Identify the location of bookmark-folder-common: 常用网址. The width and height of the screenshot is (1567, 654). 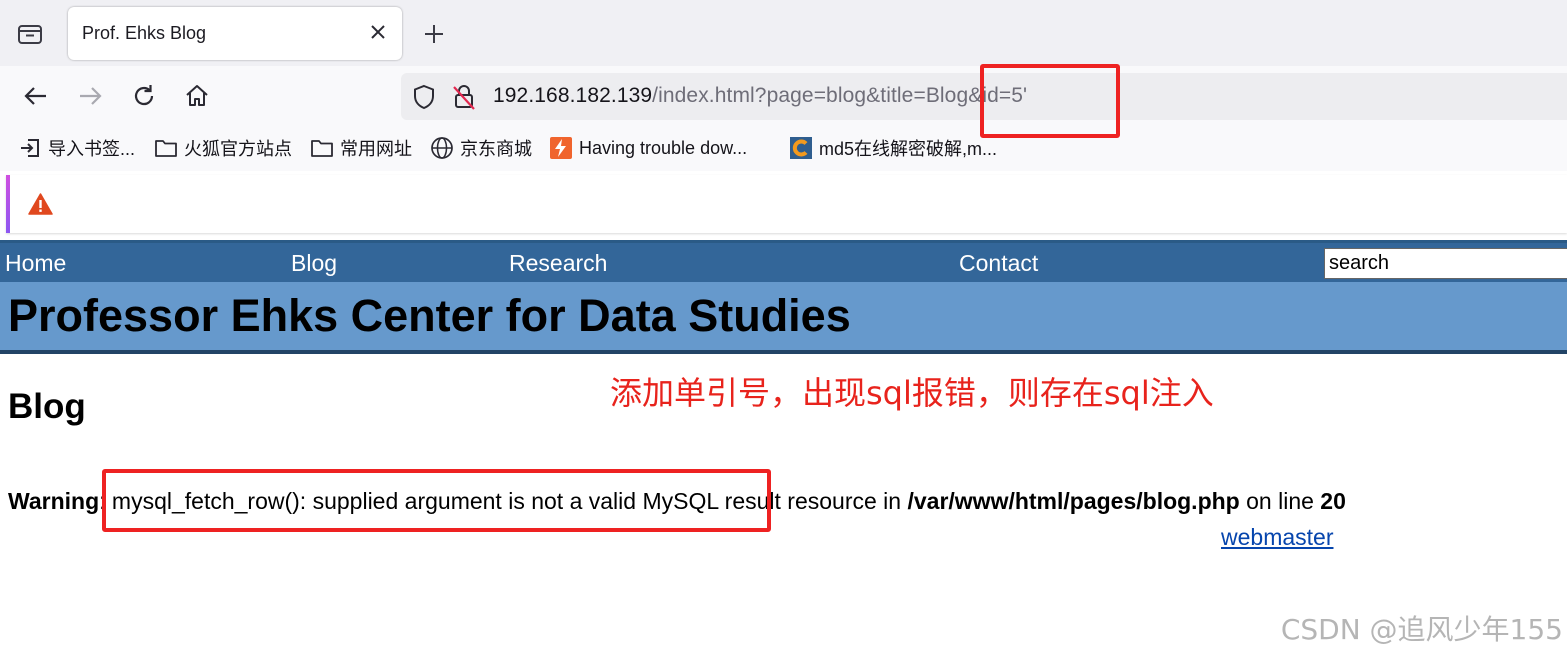
(361, 148).